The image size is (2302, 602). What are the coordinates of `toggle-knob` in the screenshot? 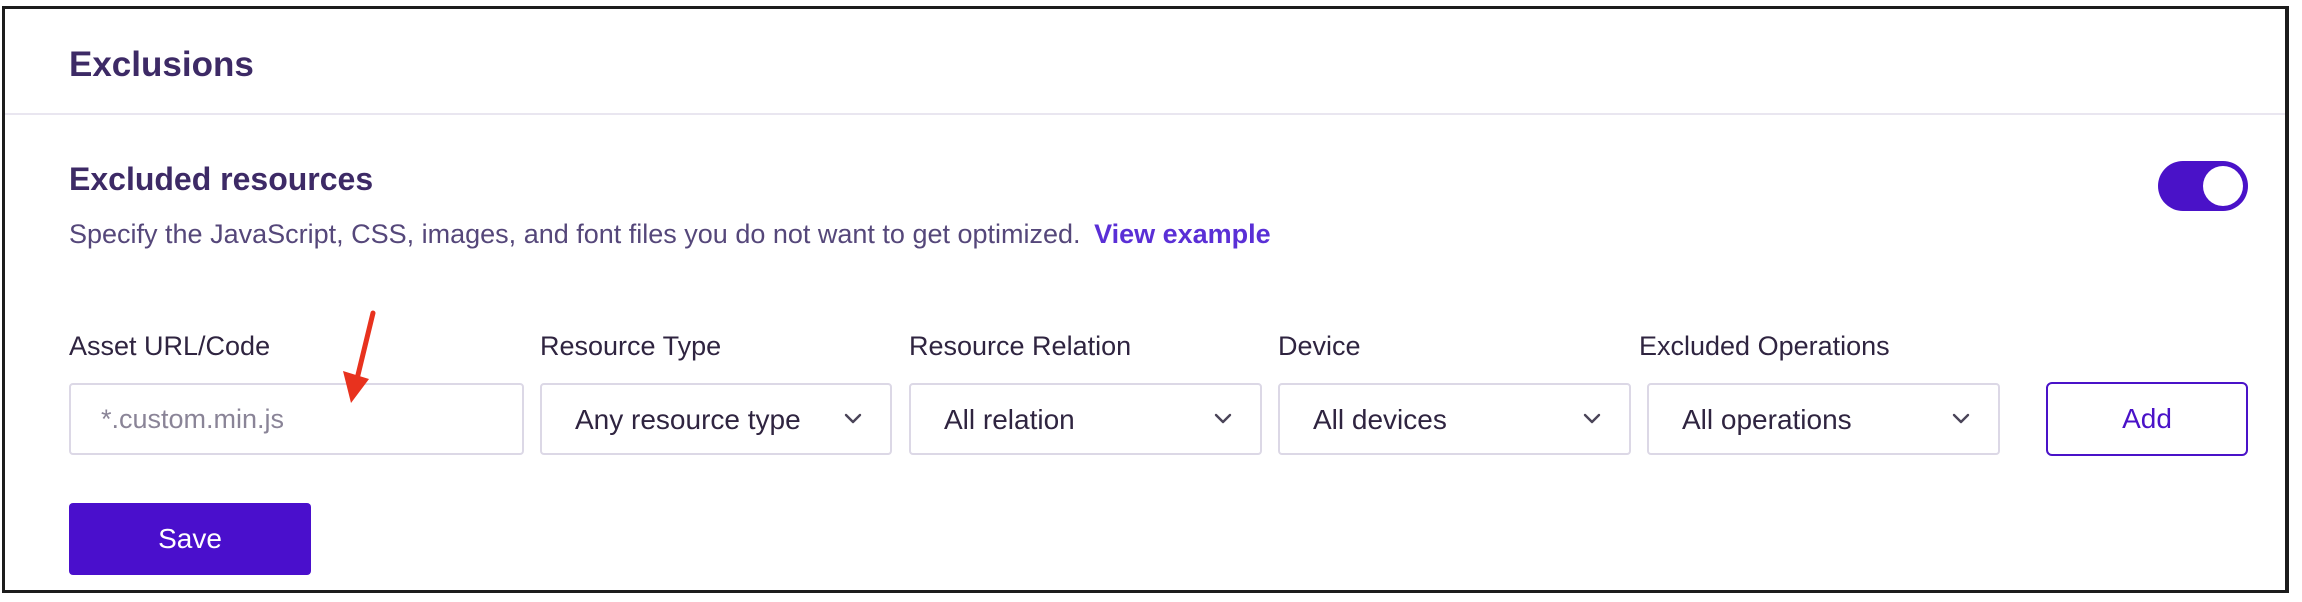 It's located at (2223, 186).